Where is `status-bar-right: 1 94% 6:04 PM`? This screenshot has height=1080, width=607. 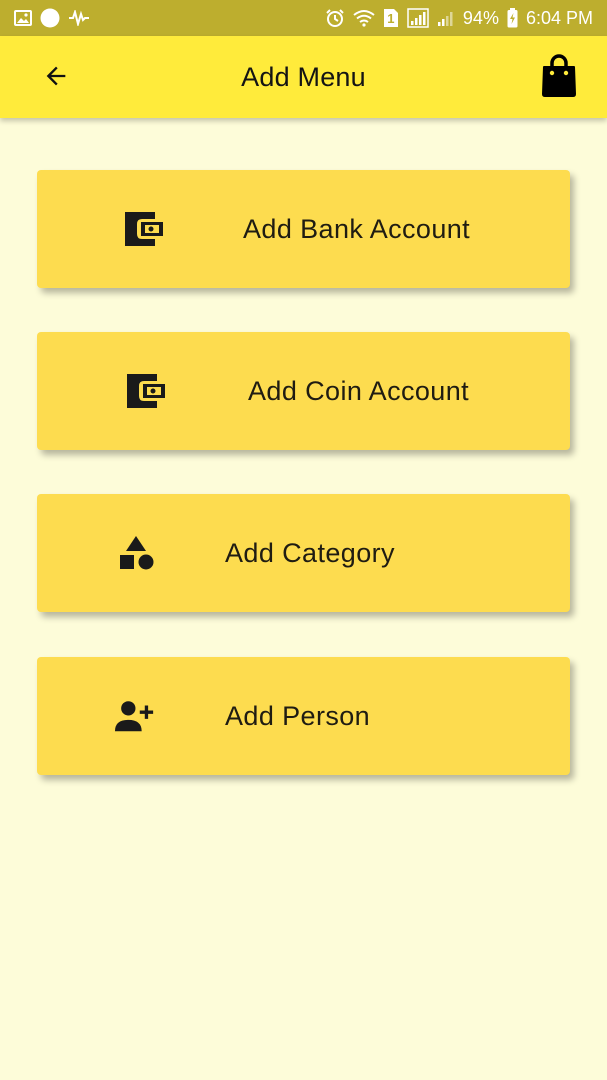
status-bar-right: 1 94% 6:04 PM is located at coordinates (459, 18).